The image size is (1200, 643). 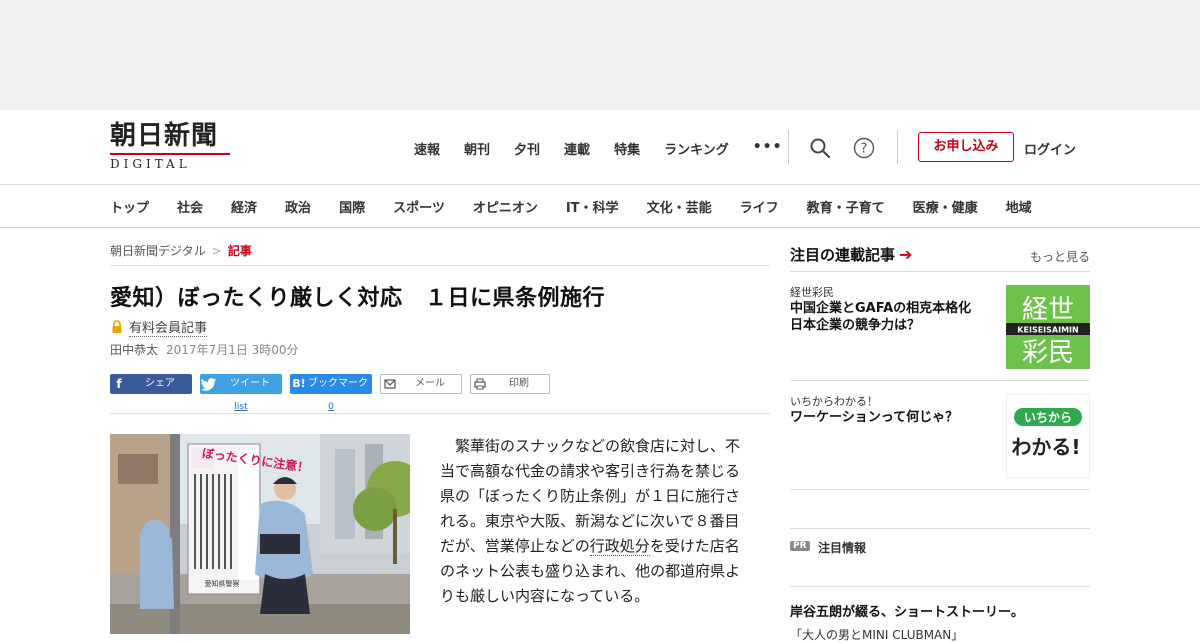 I want to click on topnav-item-choukan: 朝刊, so click(x=477, y=148).